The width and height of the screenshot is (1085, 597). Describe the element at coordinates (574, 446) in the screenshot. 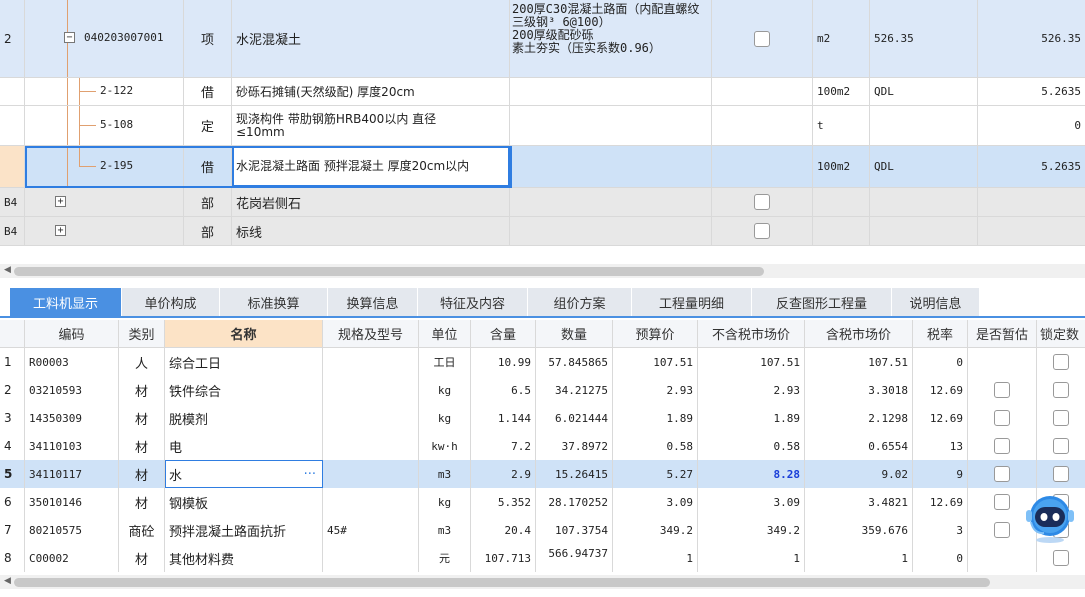

I see `resource-quantity: 37.8972` at that location.